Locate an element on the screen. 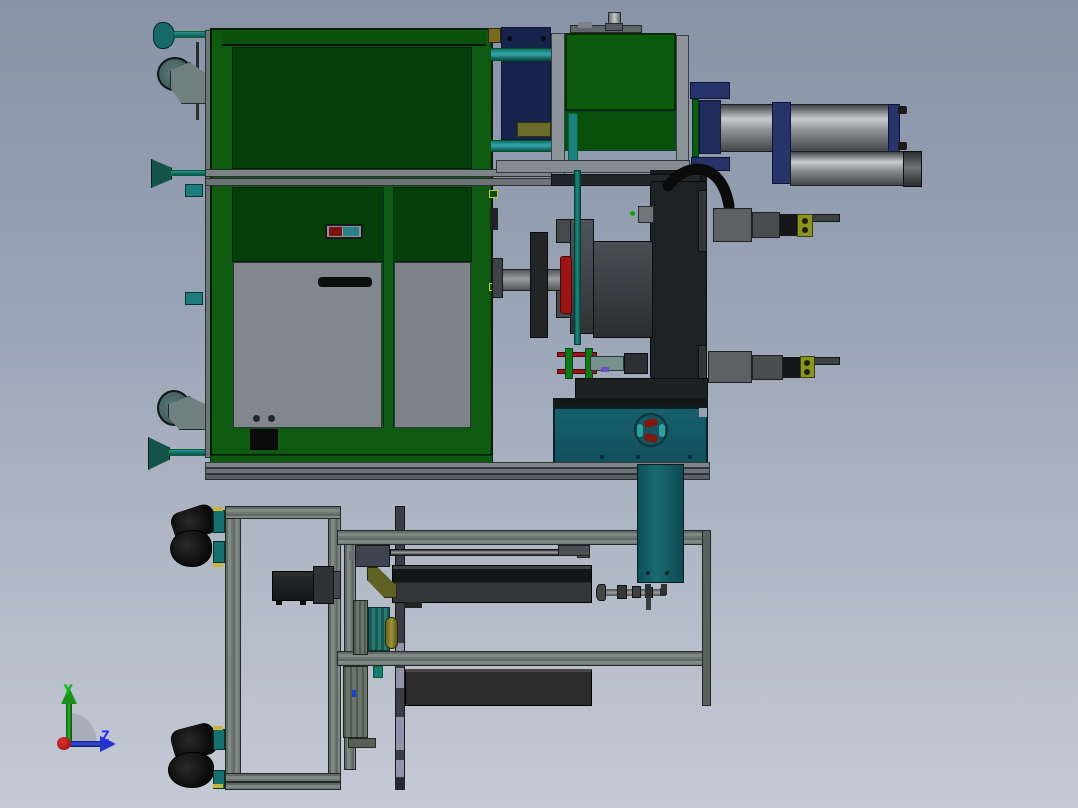 The image size is (1078, 808). drive-motor-block is located at coordinates (372, 556).